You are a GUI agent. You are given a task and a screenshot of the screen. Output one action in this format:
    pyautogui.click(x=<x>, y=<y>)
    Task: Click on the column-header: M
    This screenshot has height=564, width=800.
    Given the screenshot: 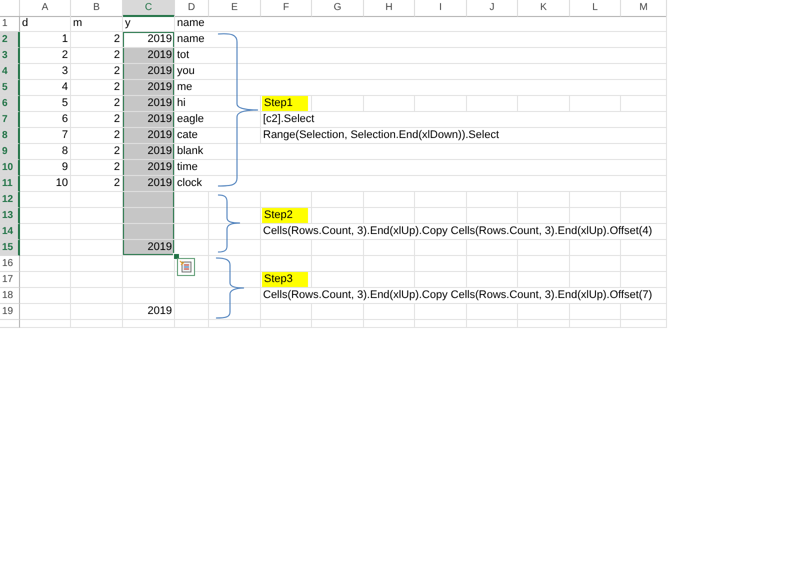 What is the action you would take?
    pyautogui.click(x=644, y=8)
    